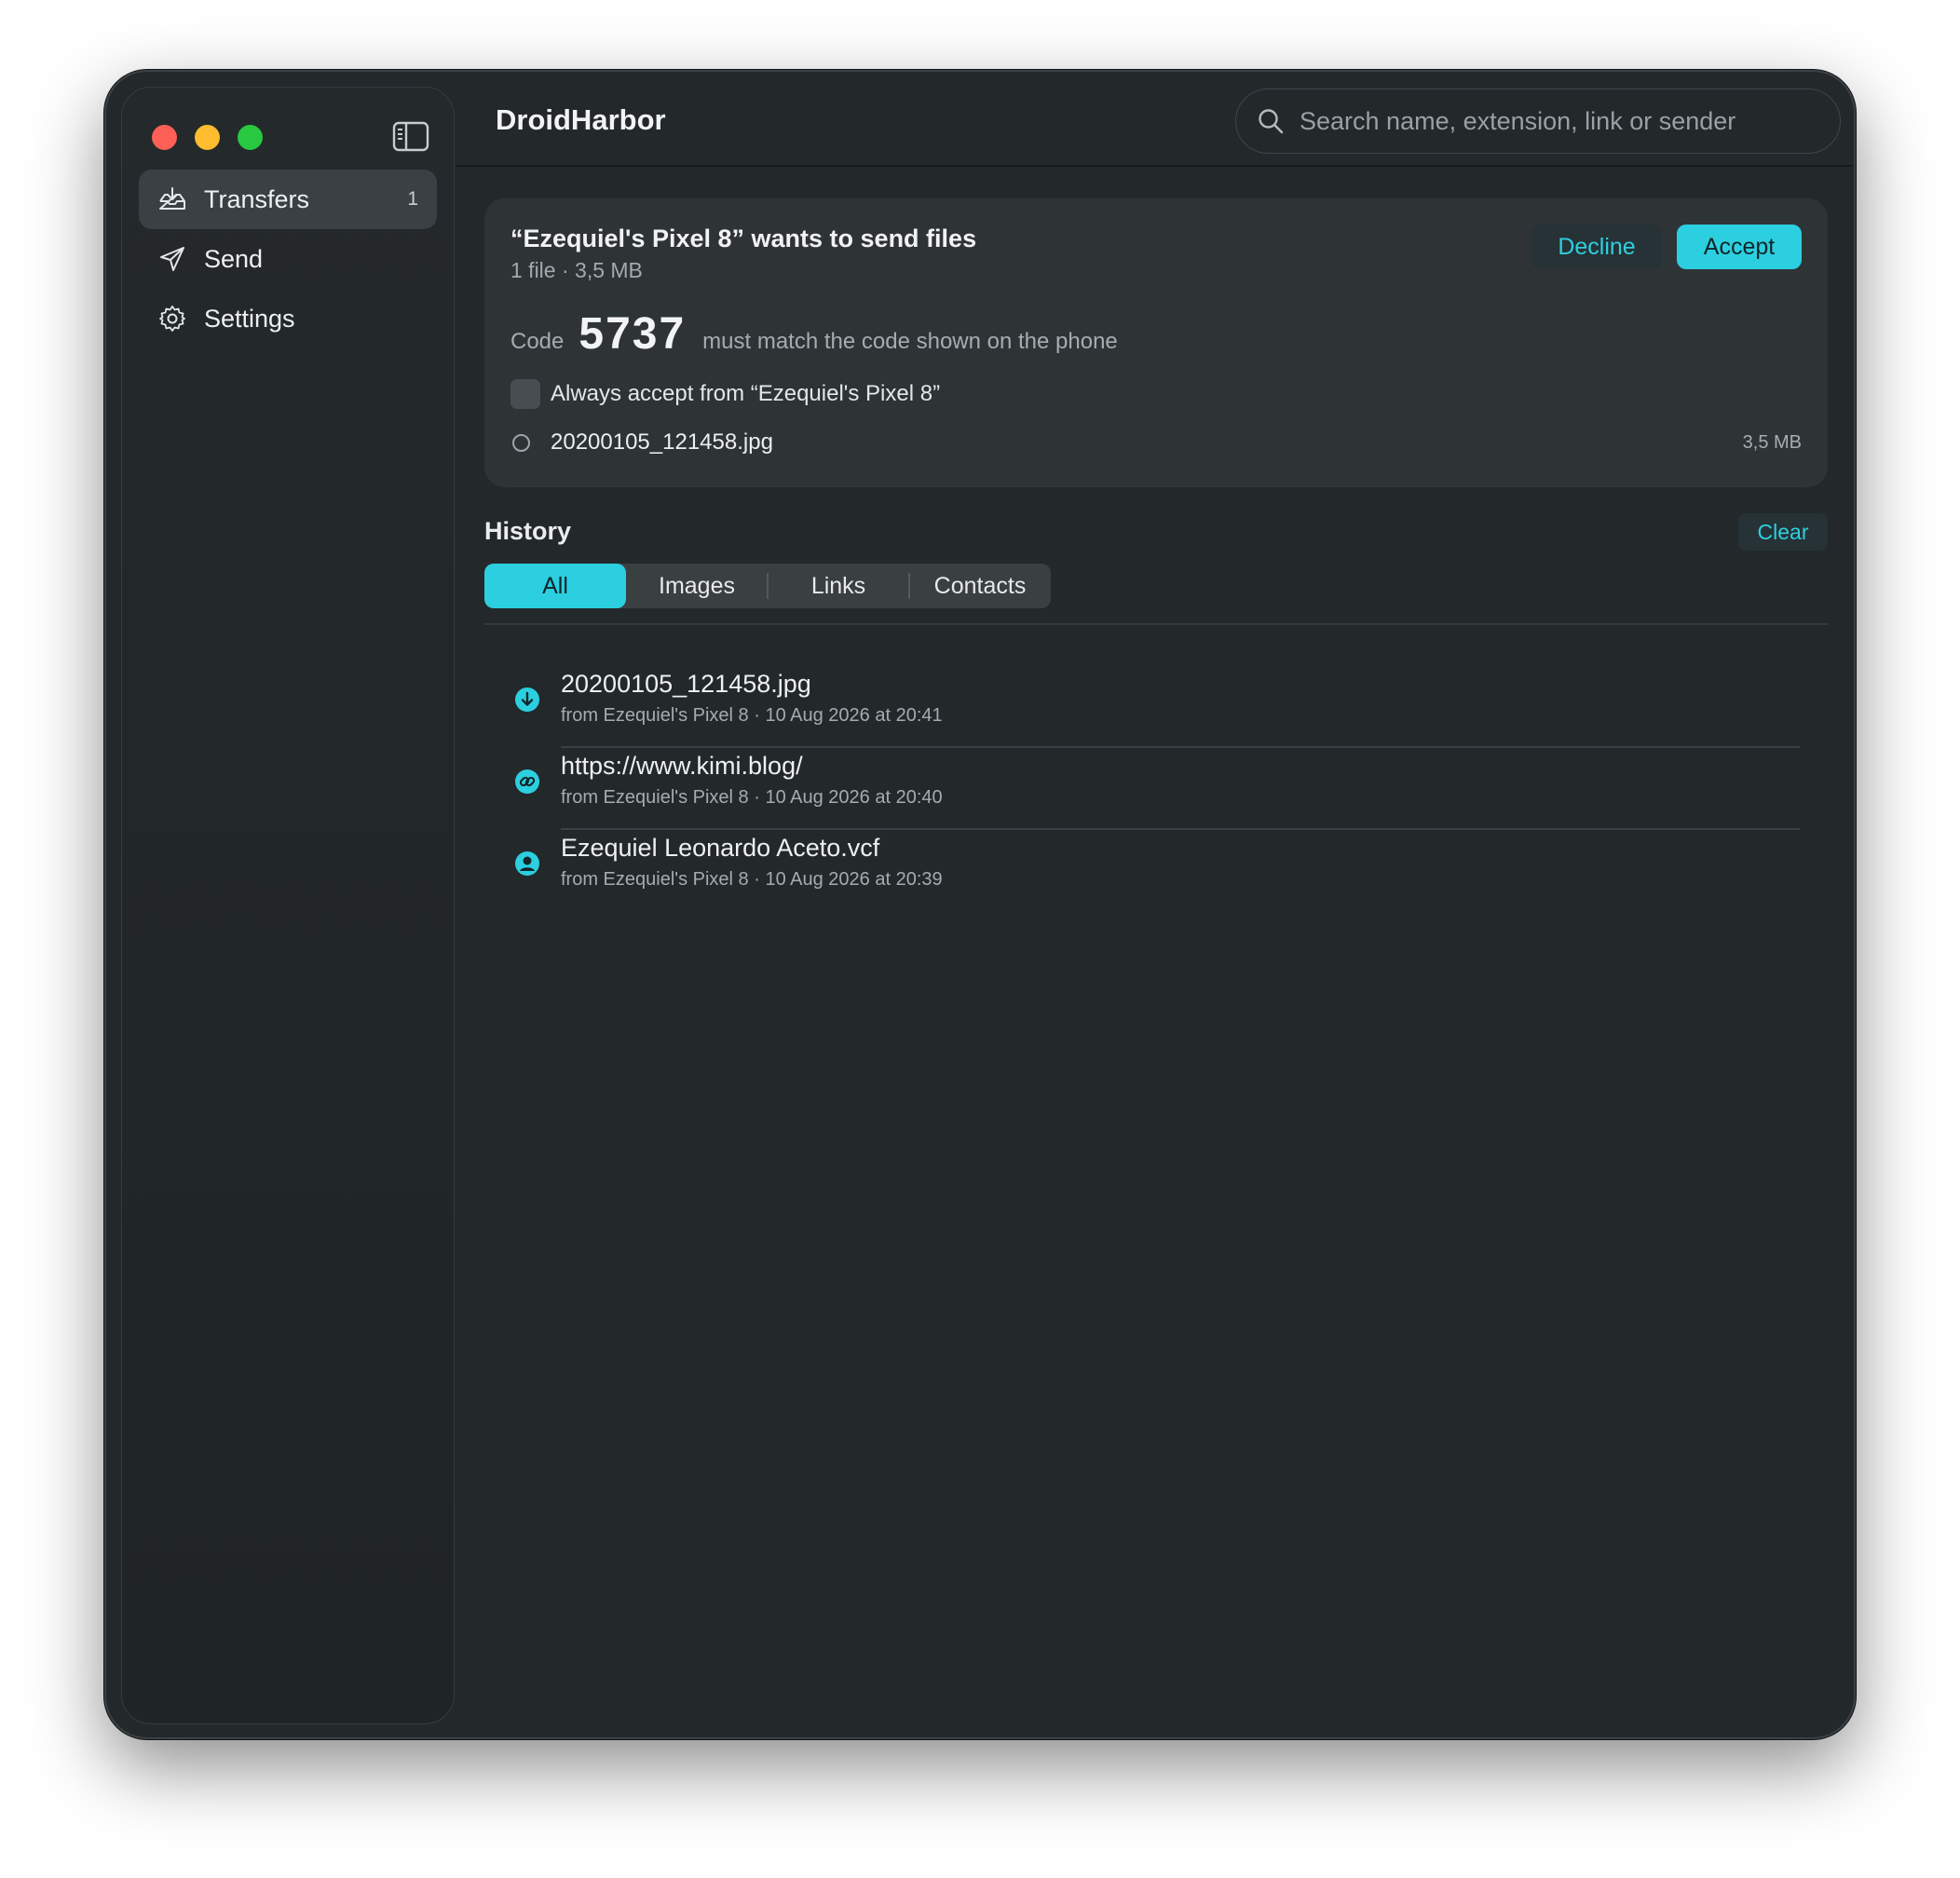 The width and height of the screenshot is (1960, 1878). I want to click on always-accept-row: Always accept from “Ezequiel's Pixel 8”, so click(725, 394).